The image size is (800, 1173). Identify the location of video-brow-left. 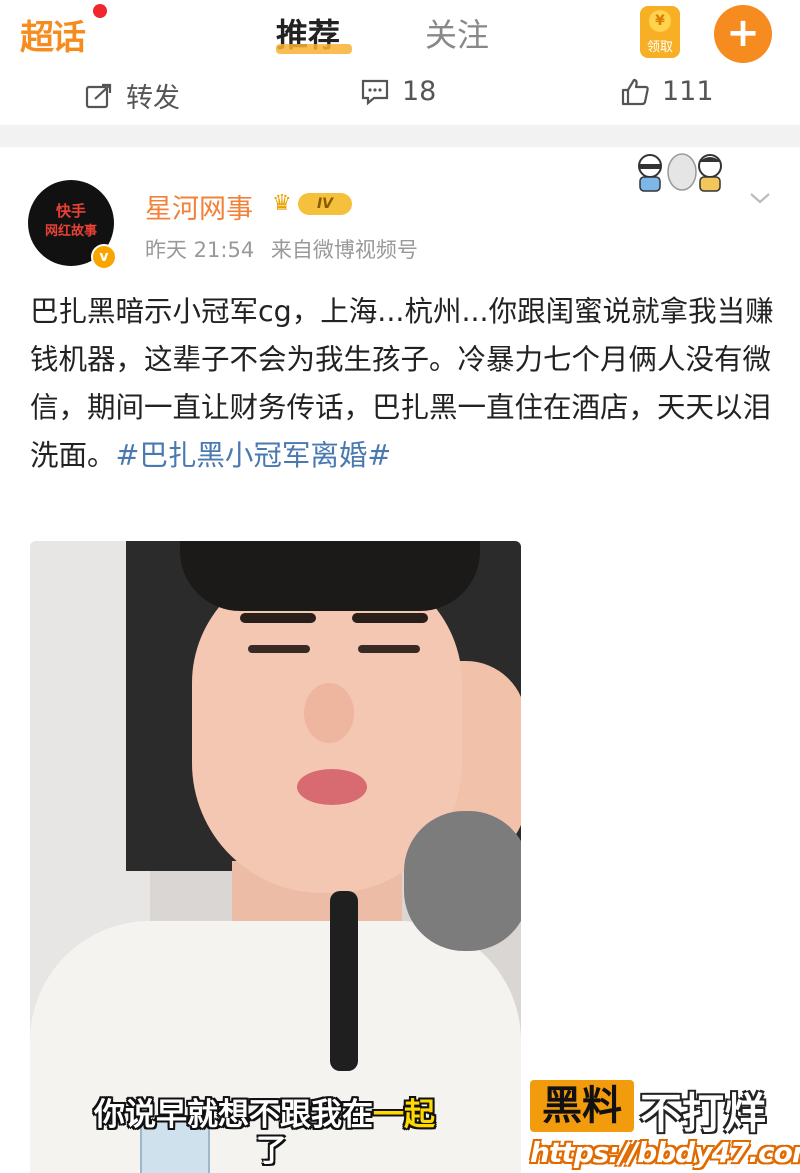
(278, 618).